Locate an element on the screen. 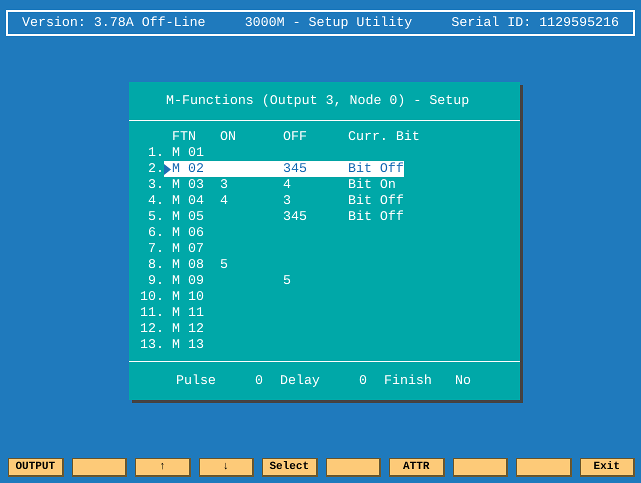  function-key: ↓ is located at coordinates (226, 467).